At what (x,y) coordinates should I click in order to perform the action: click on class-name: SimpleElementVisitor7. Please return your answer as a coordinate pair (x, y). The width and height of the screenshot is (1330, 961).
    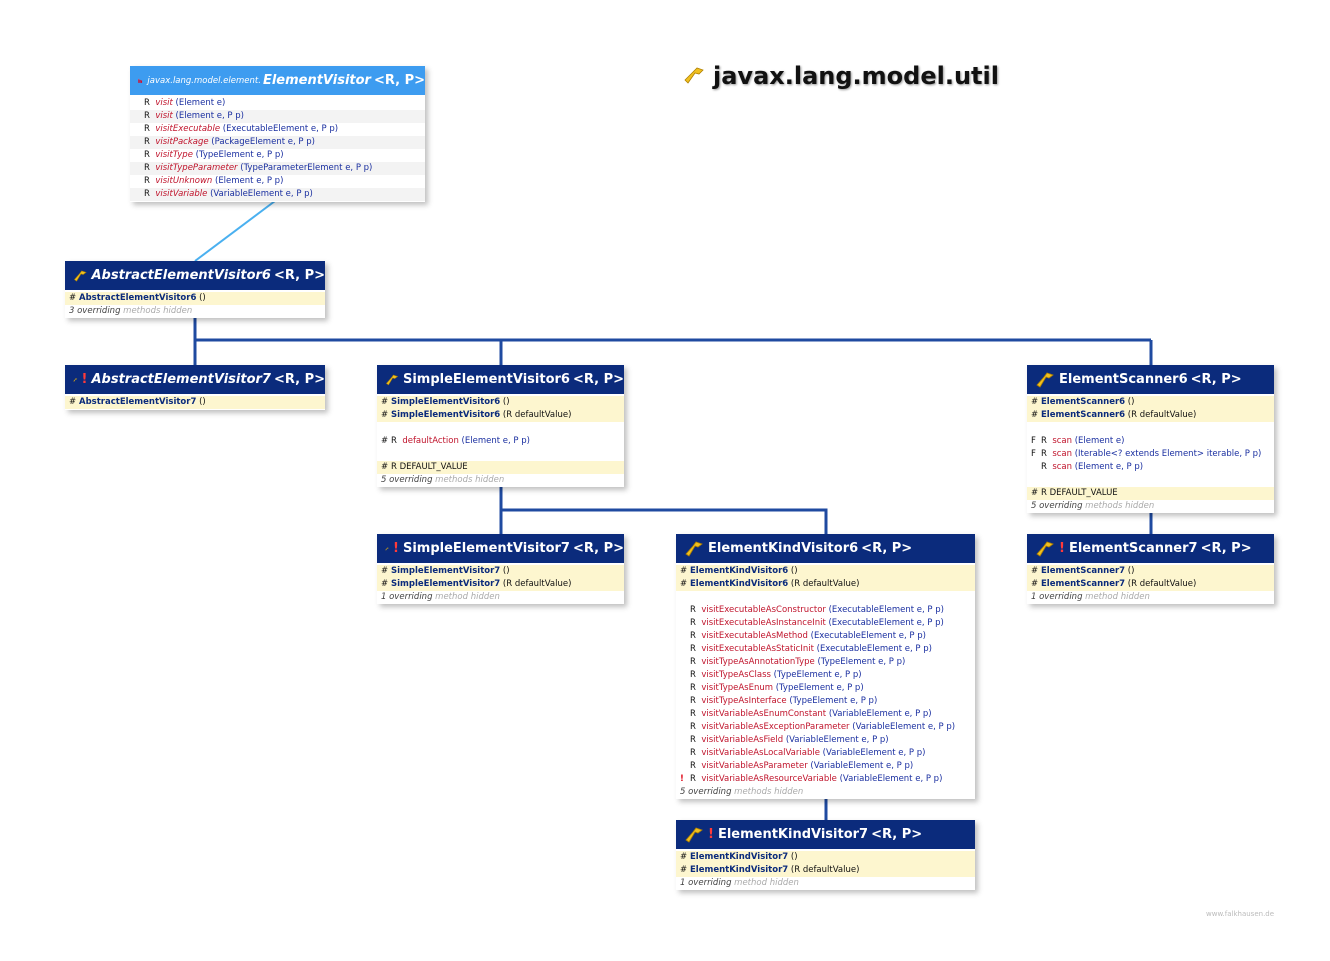
    Looking at the image, I should click on (486, 548).